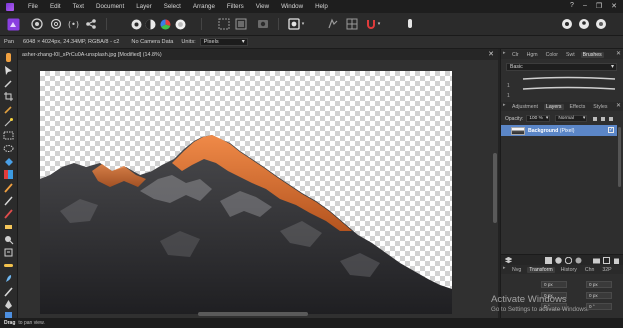  I want to click on menu-layer: Layer, so click(143, 6).